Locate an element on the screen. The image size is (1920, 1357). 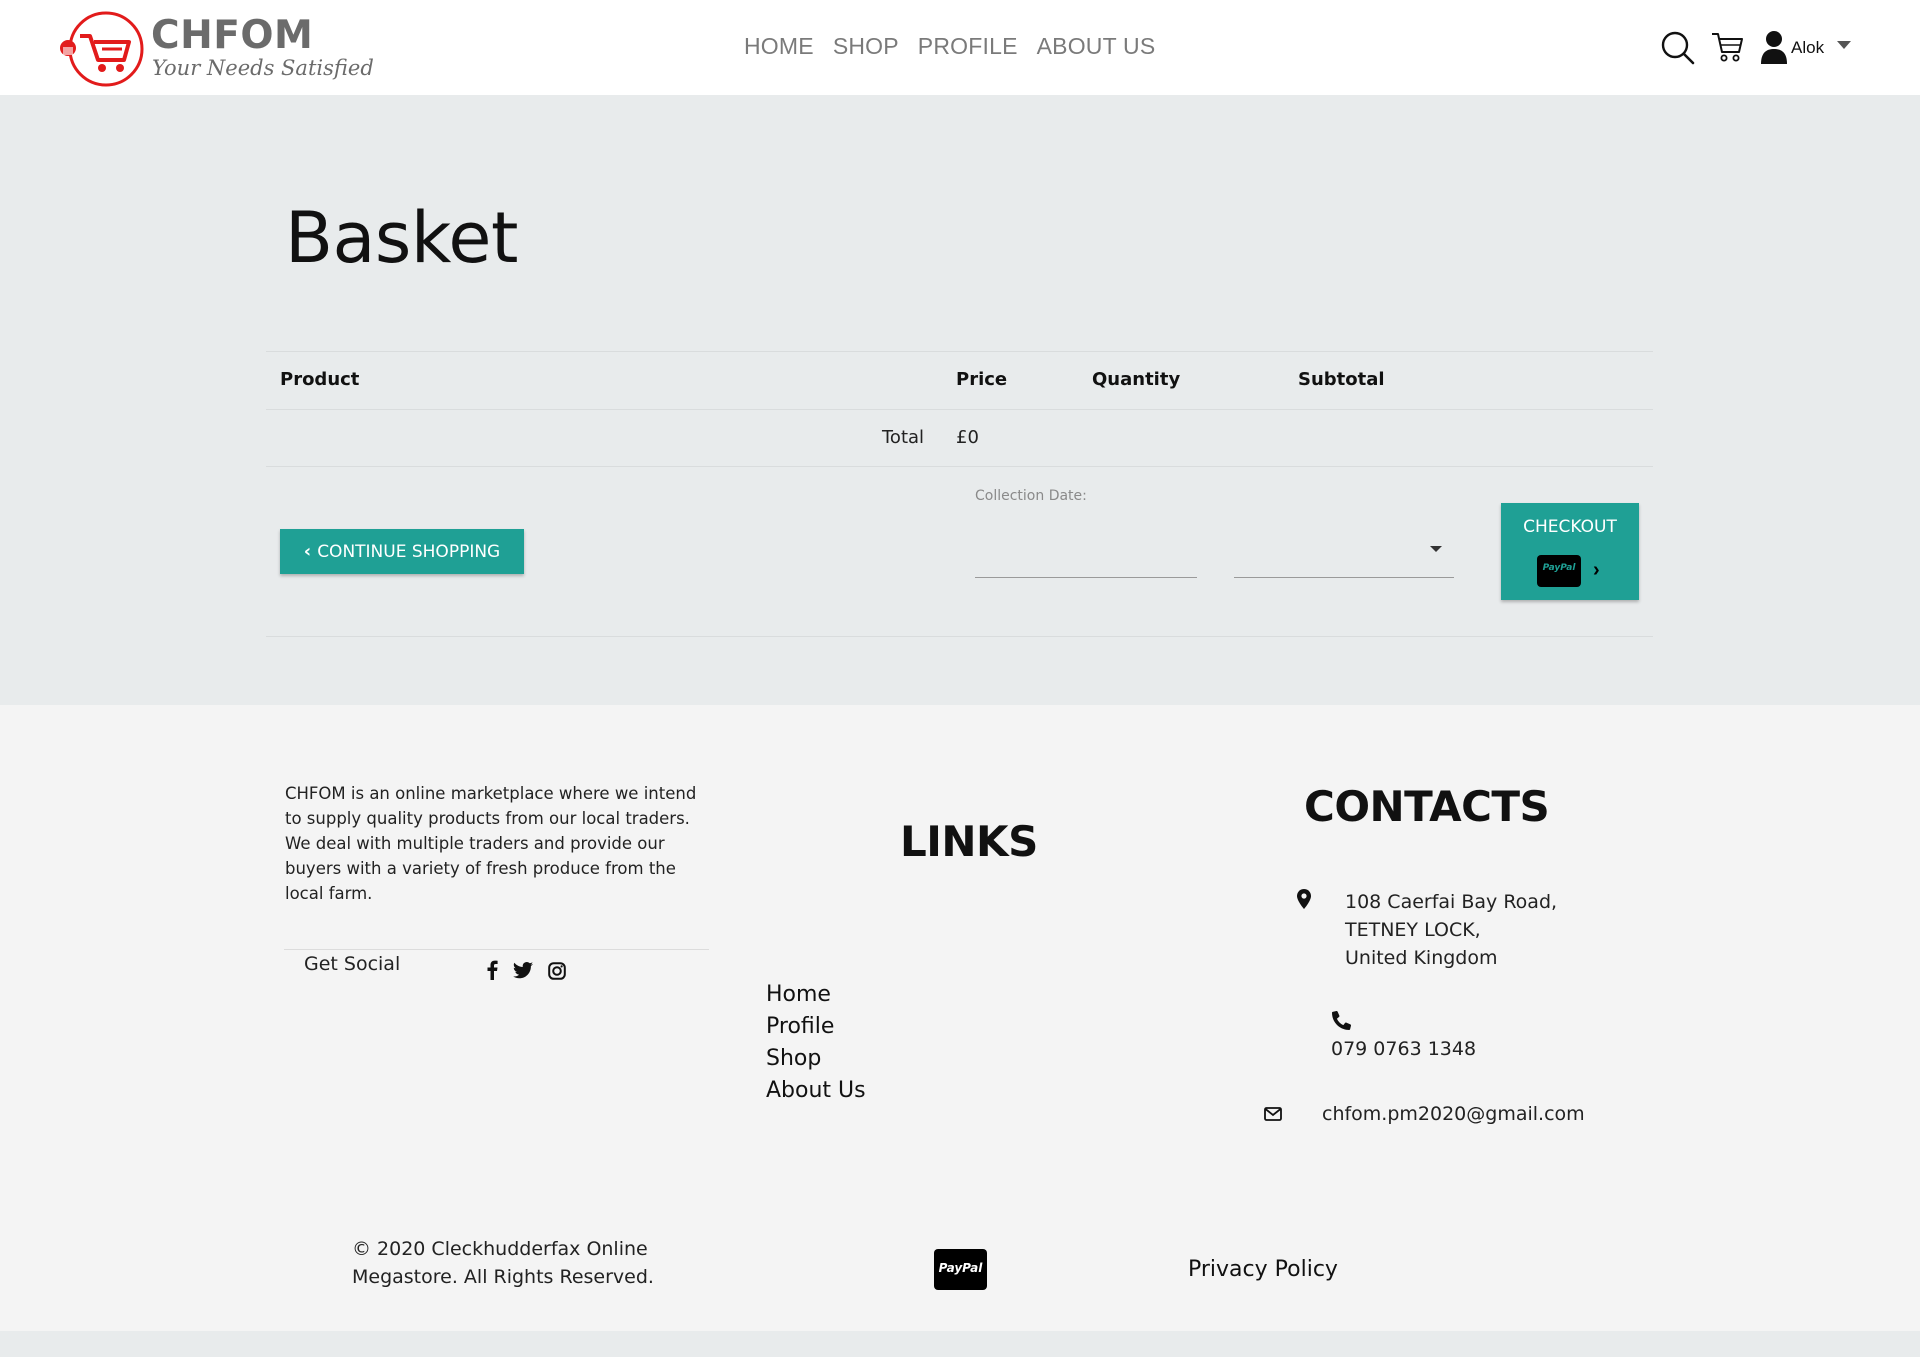
contact-email: chfom.pm2020@gmail.com is located at coordinates (1453, 1114).